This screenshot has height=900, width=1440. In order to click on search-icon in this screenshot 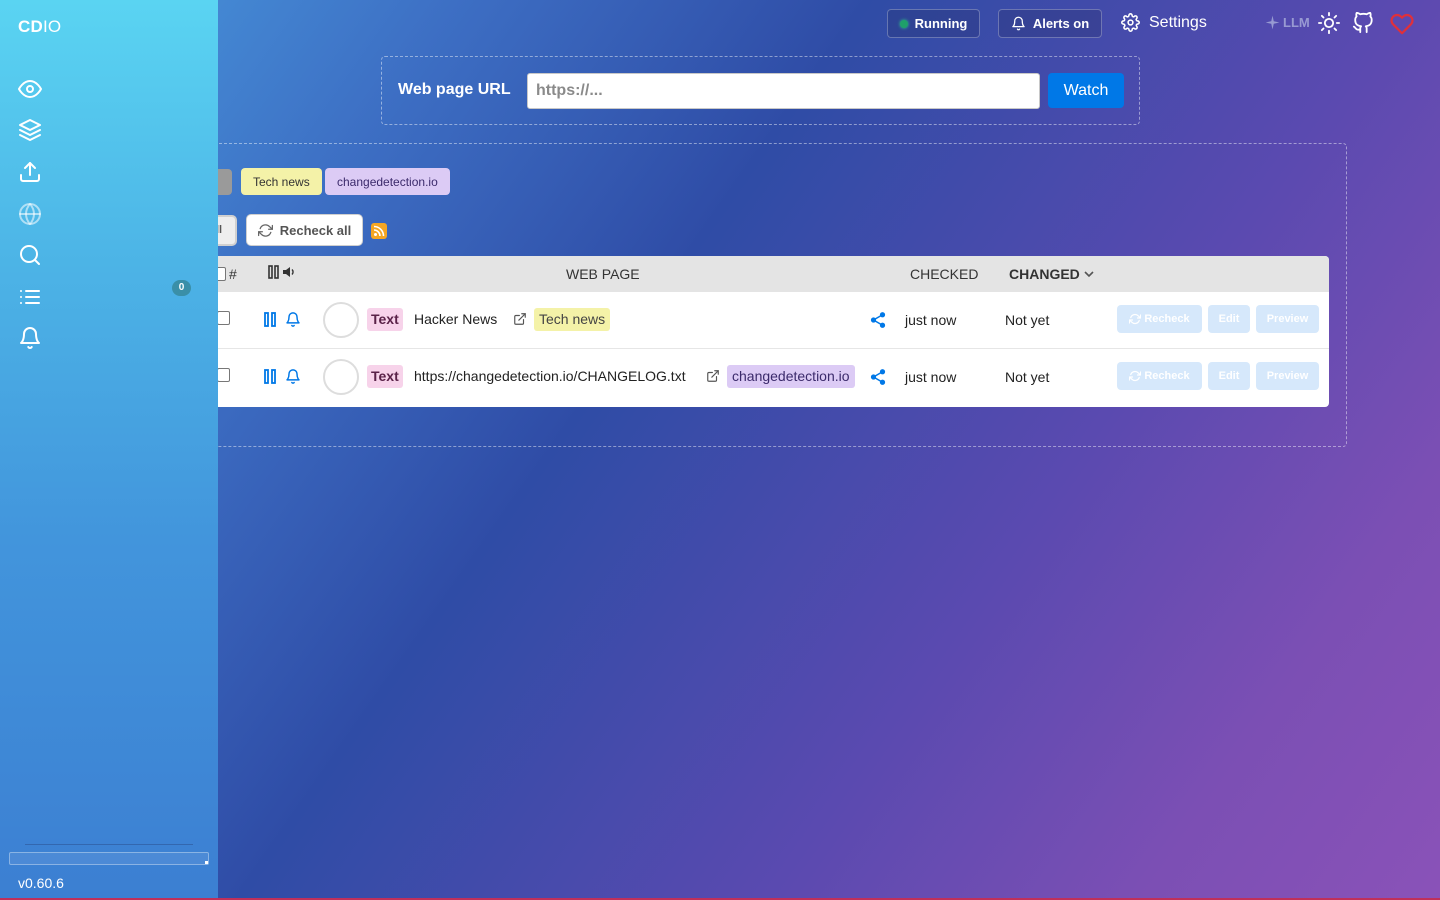, I will do `click(30, 255)`.